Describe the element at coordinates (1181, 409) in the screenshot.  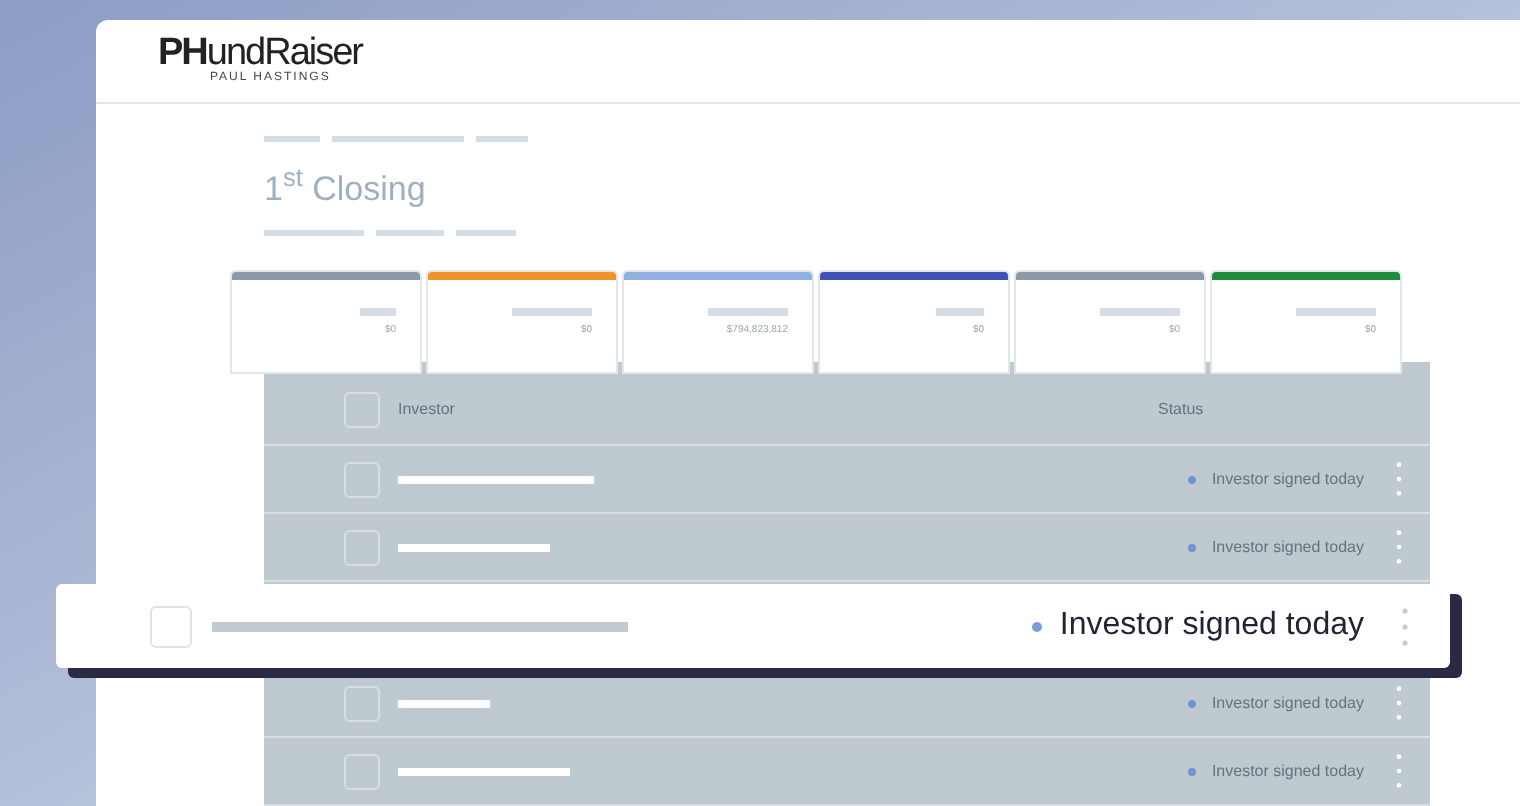
I see `column-header: Status` at that location.